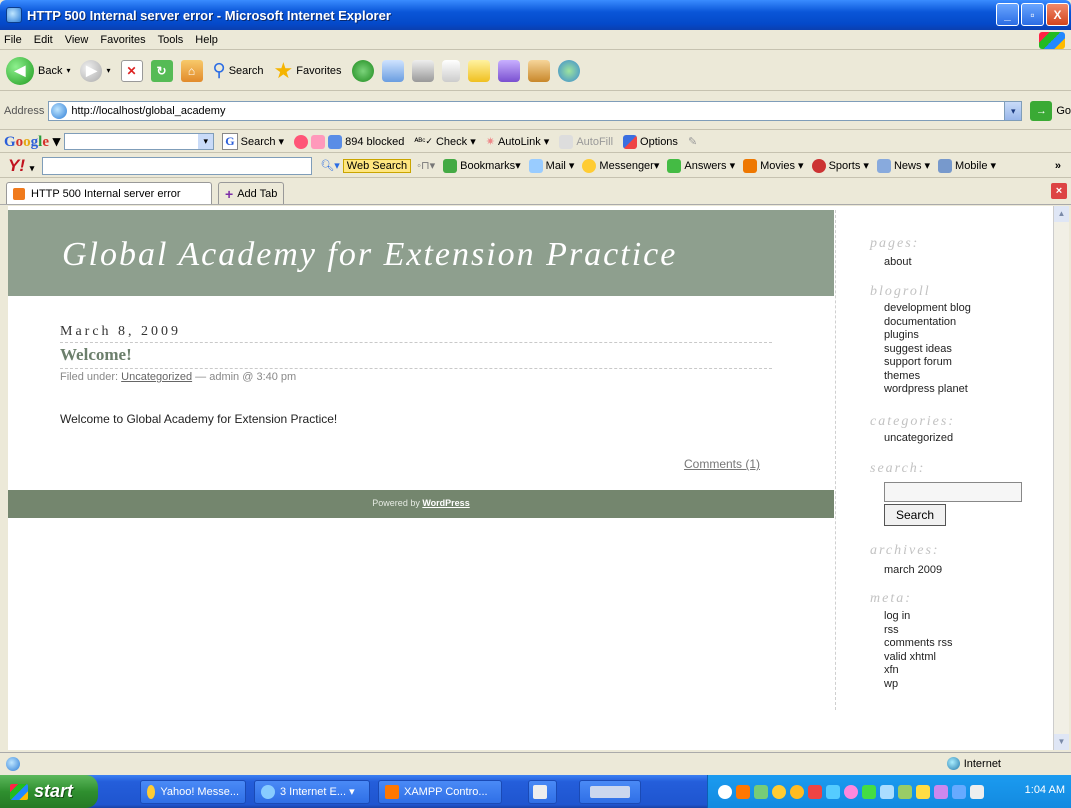  Describe the element at coordinates (445, 503) in the screenshot. I see `wordpress-link: WordPress` at that location.